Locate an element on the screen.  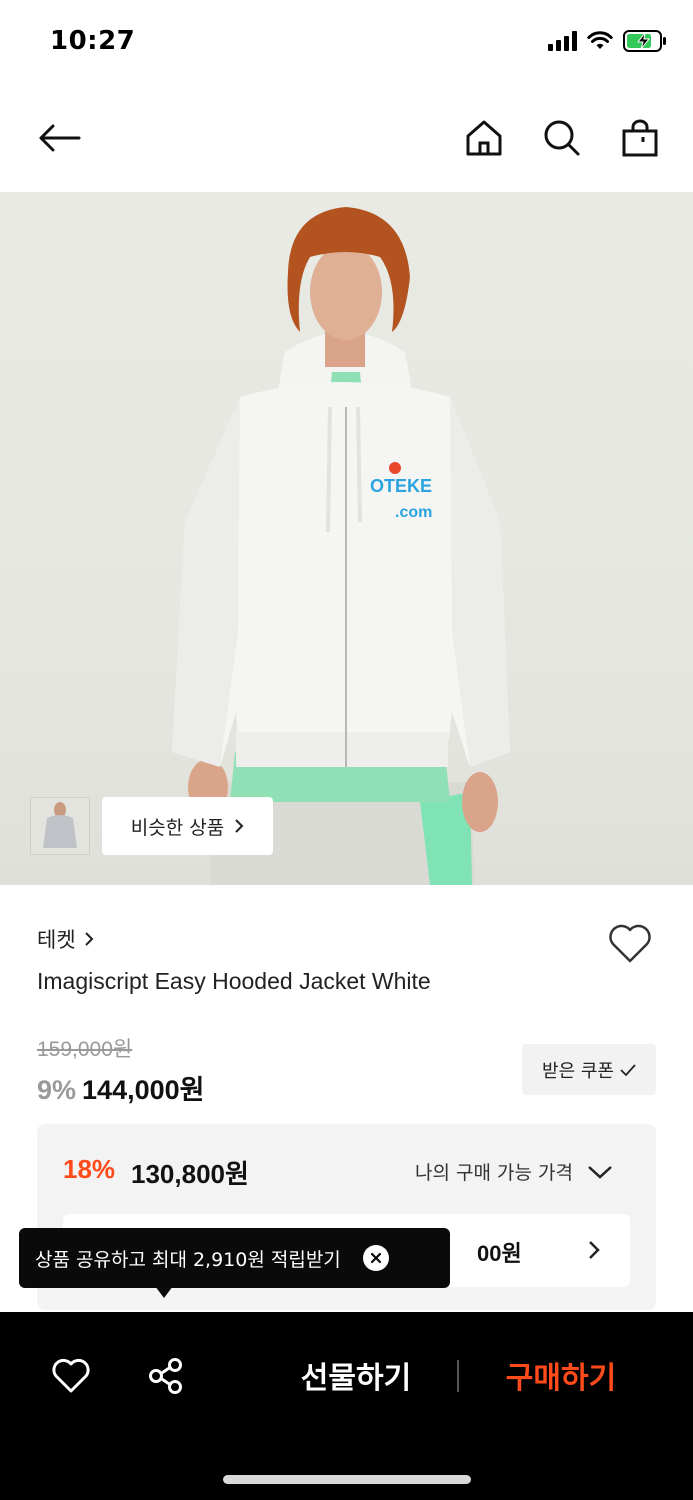
original-price: 159,000원 is located at coordinates (85, 1049).